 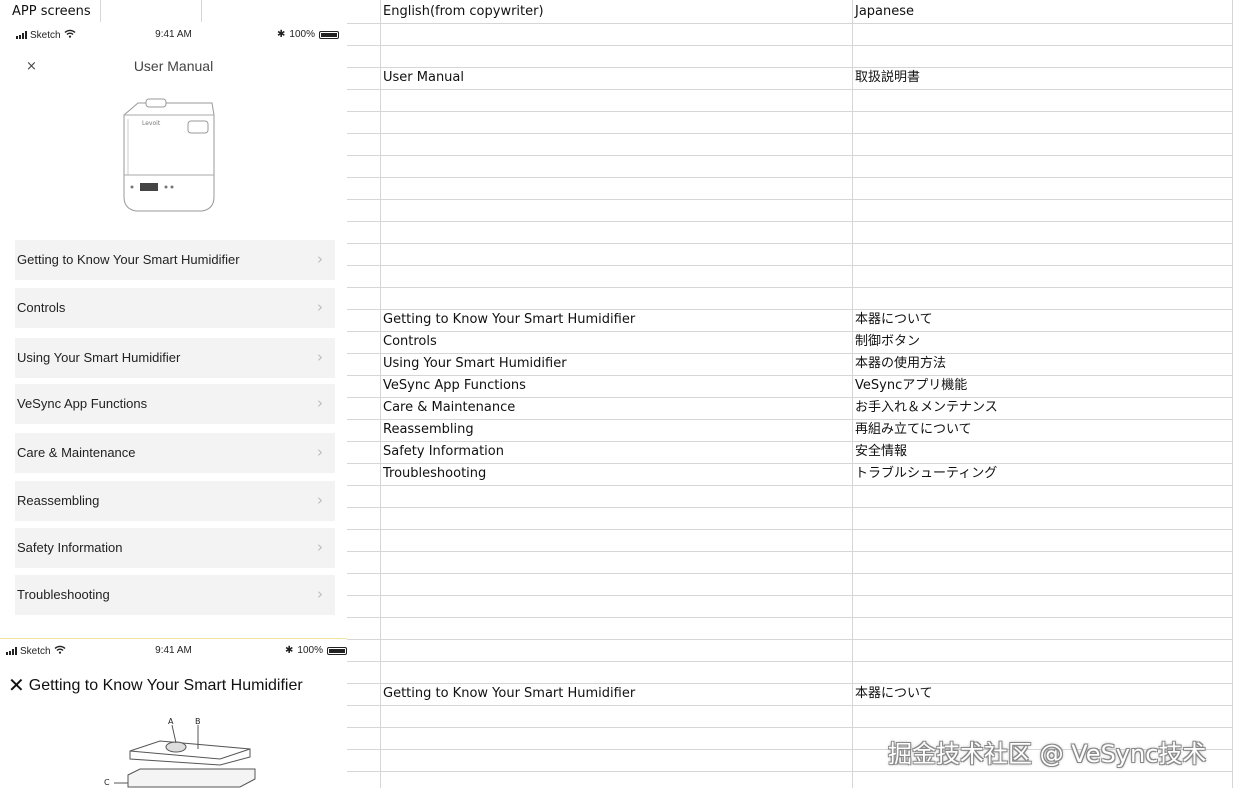 What do you see at coordinates (175, 501) in the screenshot?
I see `menu-item: Reassembling ›` at bounding box center [175, 501].